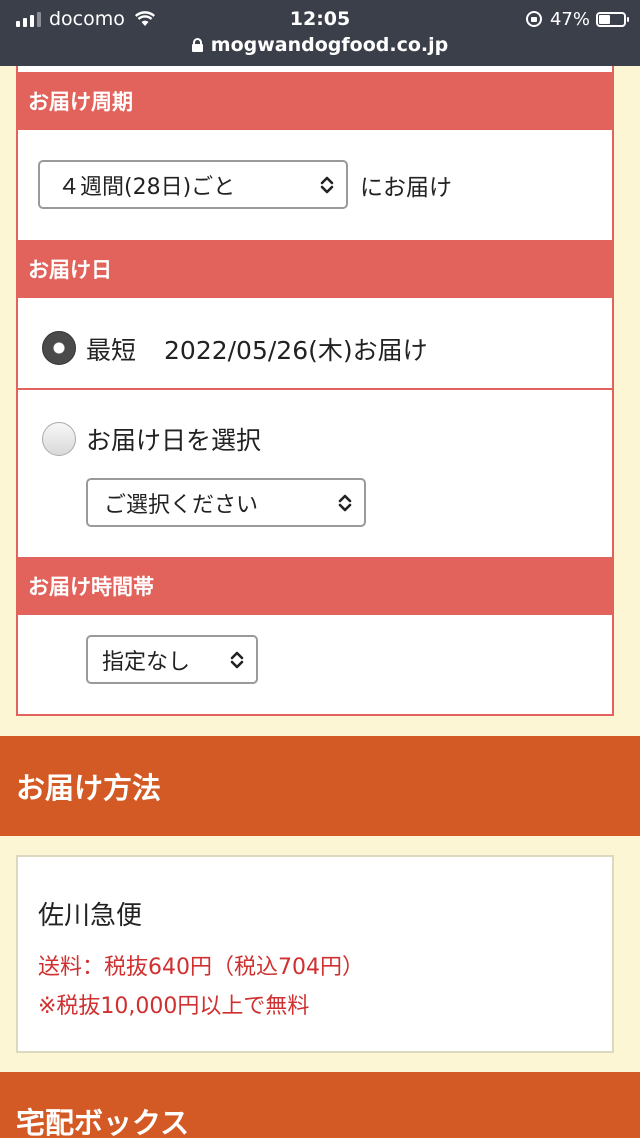  What do you see at coordinates (604, 19) in the screenshot?
I see `battery-level` at bounding box center [604, 19].